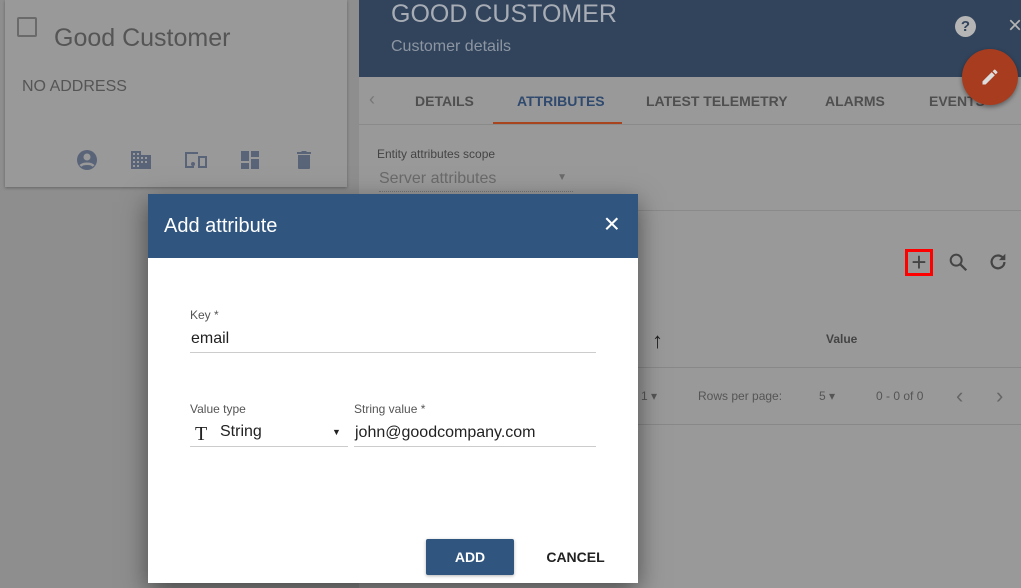  I want to click on refresh-icon, so click(998, 262).